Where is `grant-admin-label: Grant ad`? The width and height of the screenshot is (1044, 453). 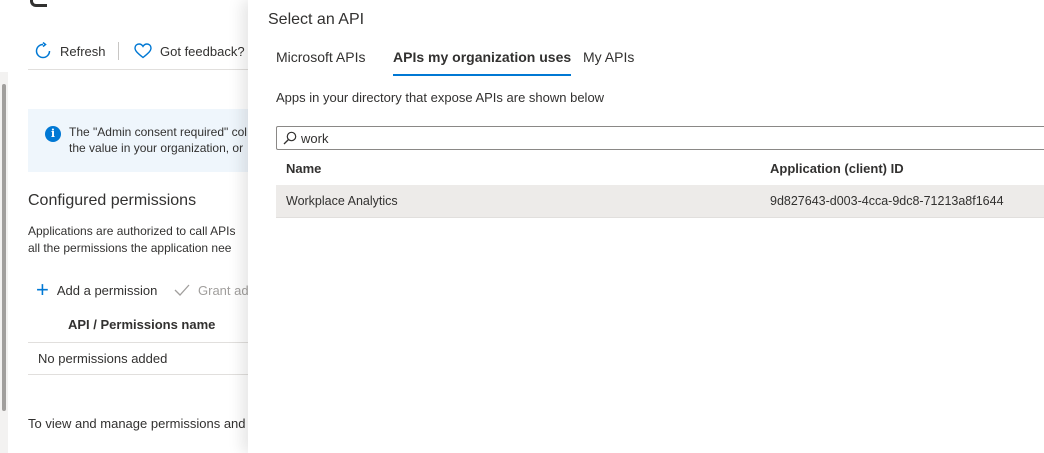
grant-admin-label: Grant ad is located at coordinates (223, 290).